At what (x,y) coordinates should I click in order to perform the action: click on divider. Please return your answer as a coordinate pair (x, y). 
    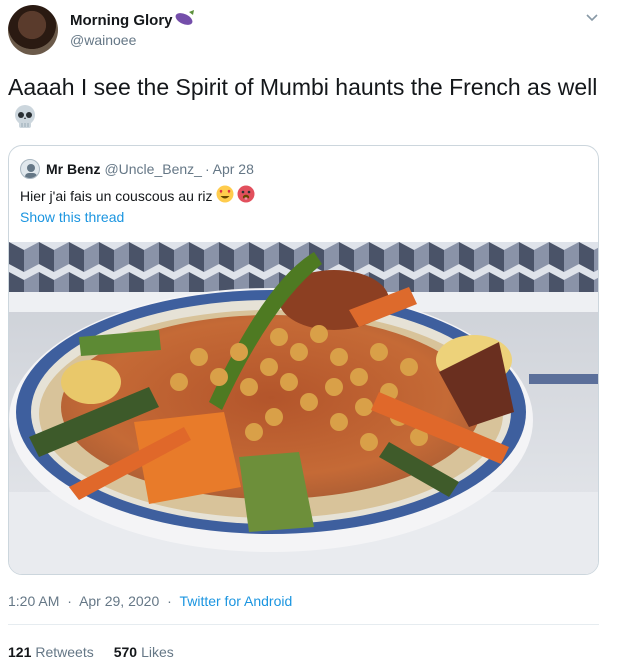
    Looking at the image, I should click on (303, 624).